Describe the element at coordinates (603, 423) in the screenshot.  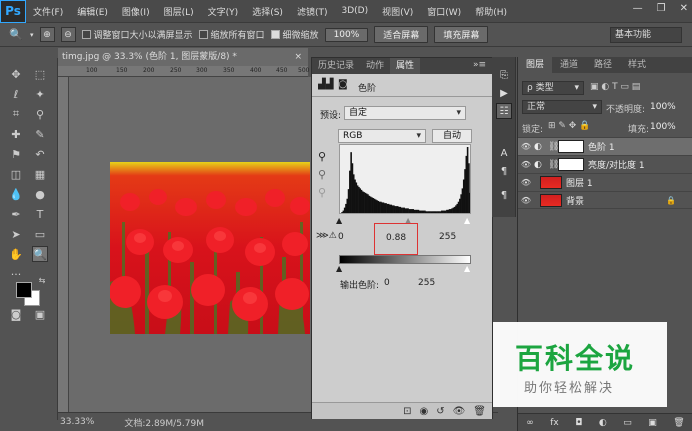
I see `new-adjustment-icon: ◐` at that location.